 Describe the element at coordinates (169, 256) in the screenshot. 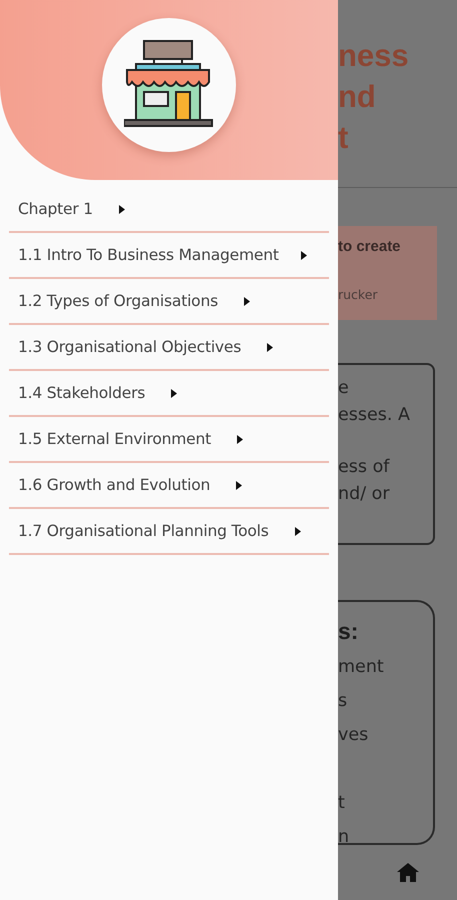

I see `chapter-menu-item: 1.1 Intro To Business Management` at that location.